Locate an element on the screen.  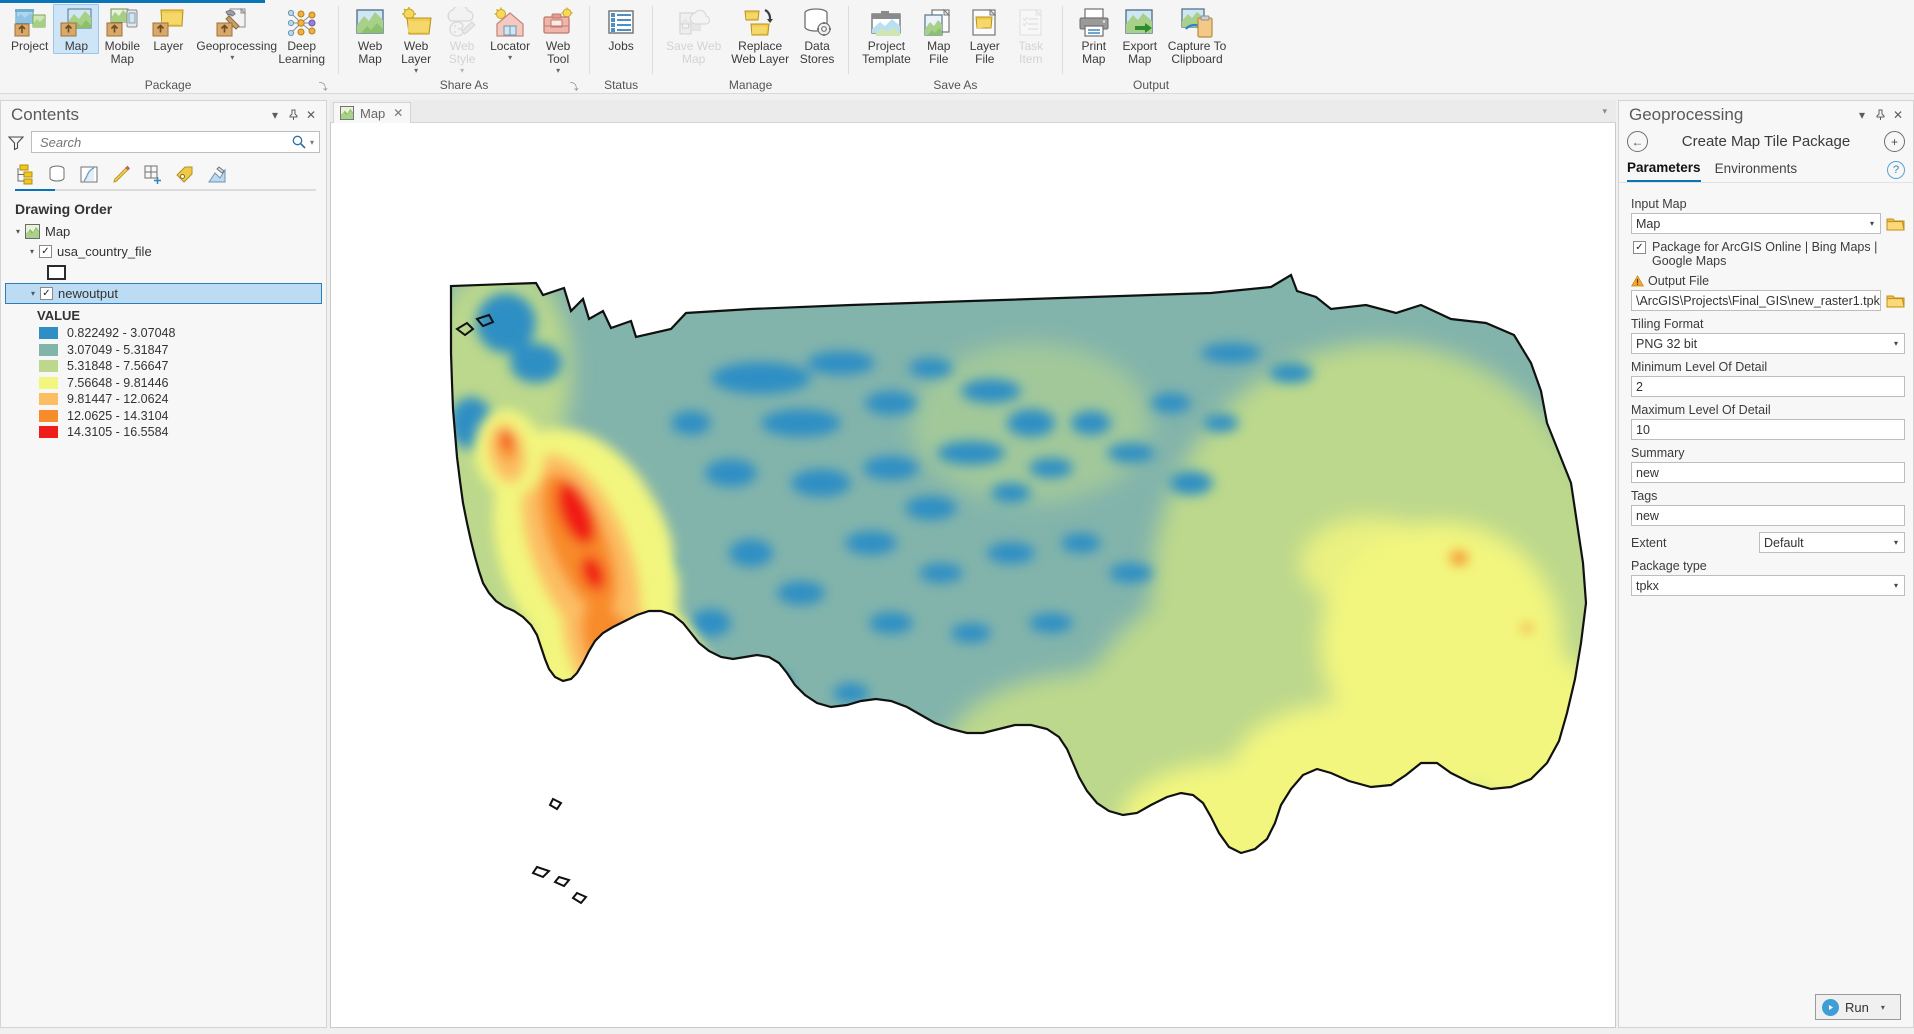
ribbon-button-web-map: Web Map is located at coordinates (370, 35).